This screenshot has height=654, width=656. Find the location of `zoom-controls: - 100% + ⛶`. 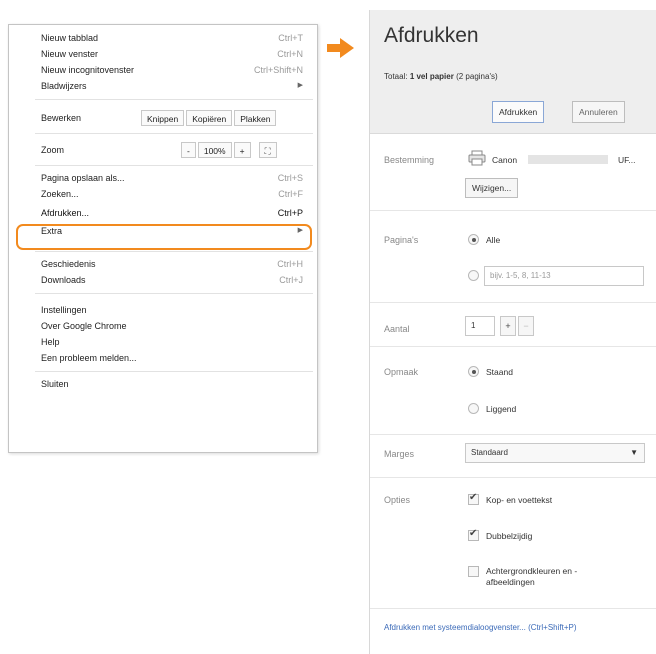

zoom-controls: - 100% + ⛶ is located at coordinates (228, 150).